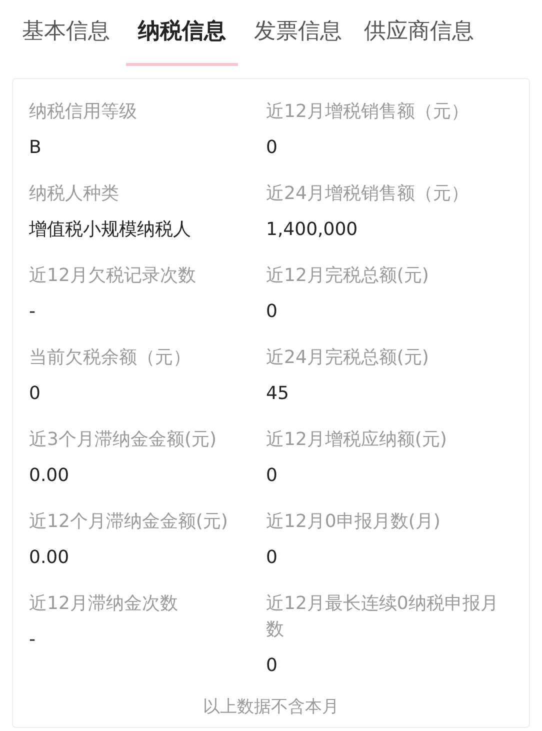 The image size is (542, 731). Describe the element at coordinates (113, 276) in the screenshot. I see `field-label: 近12月欠税记录次数` at that location.